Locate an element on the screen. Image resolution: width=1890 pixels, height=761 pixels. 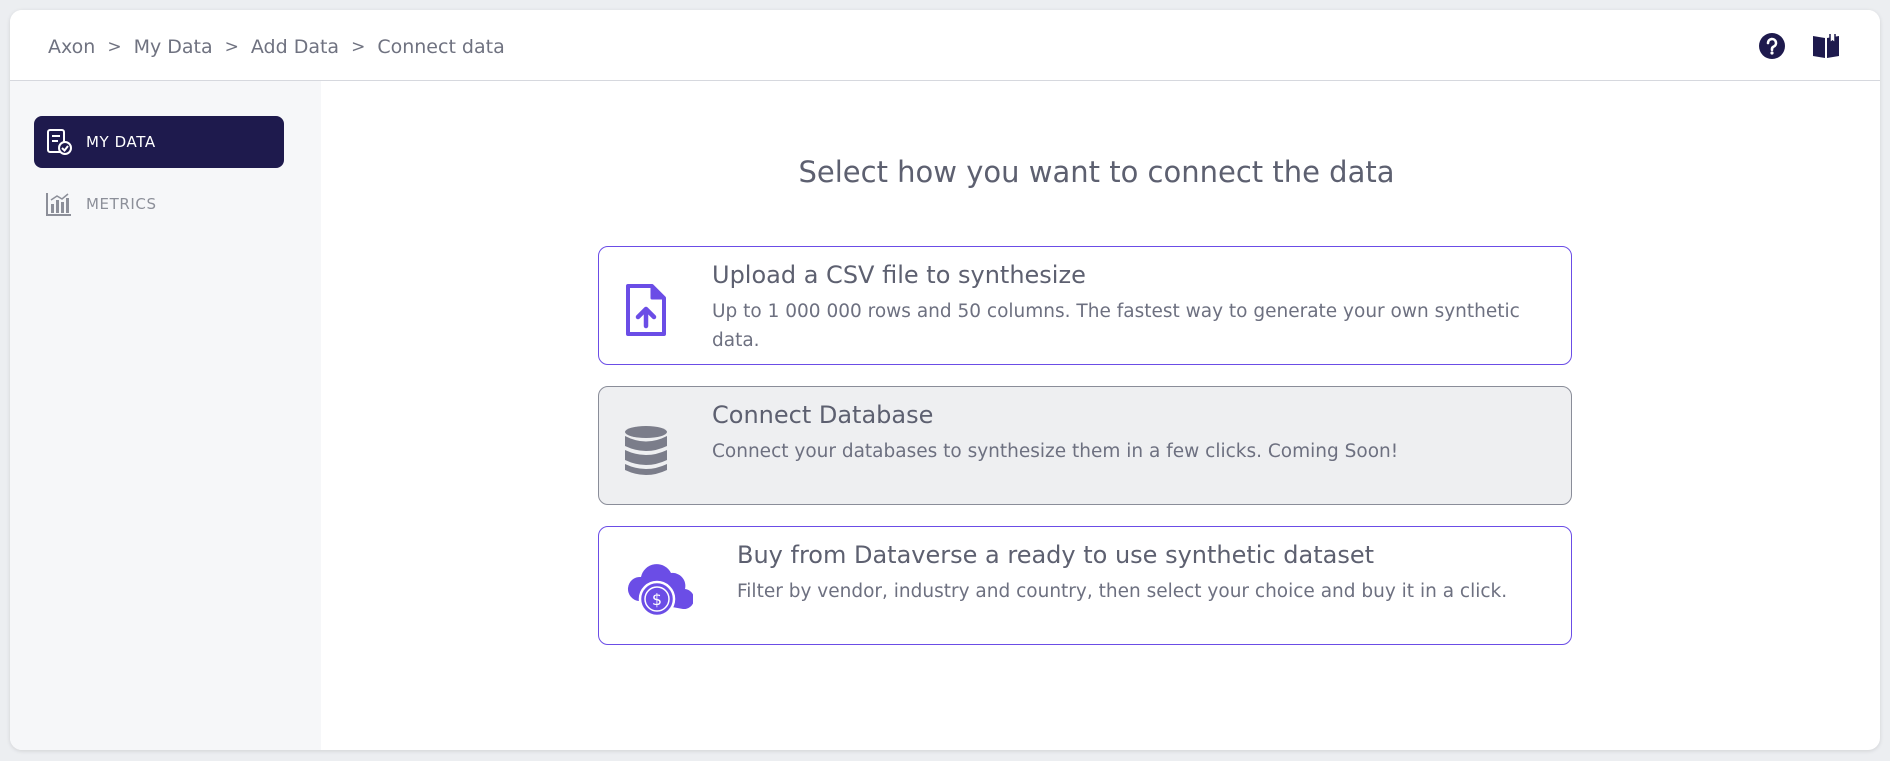
help-icon is located at coordinates (1772, 46).